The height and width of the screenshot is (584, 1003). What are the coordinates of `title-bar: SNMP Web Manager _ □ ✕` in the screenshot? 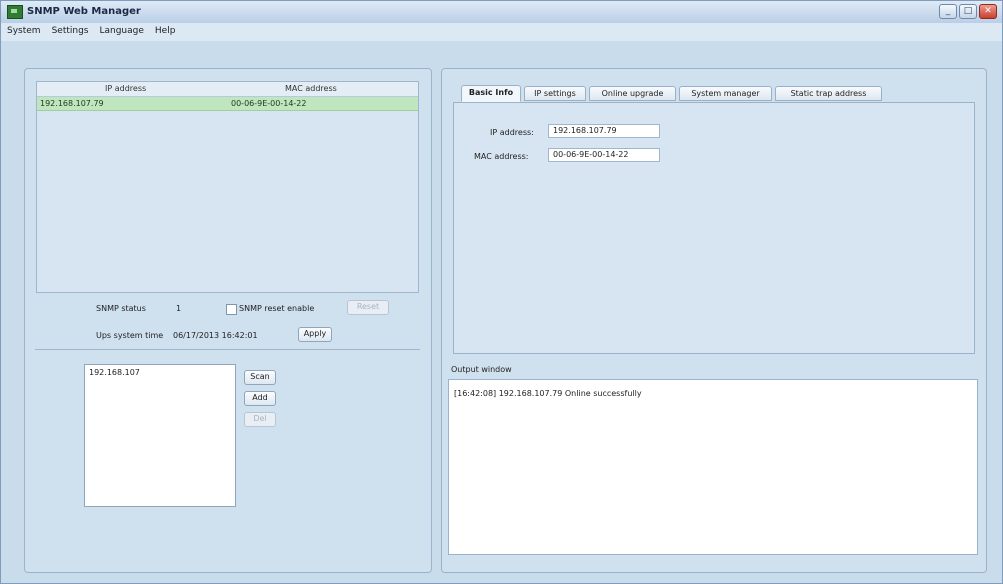 It's located at (501, 12).